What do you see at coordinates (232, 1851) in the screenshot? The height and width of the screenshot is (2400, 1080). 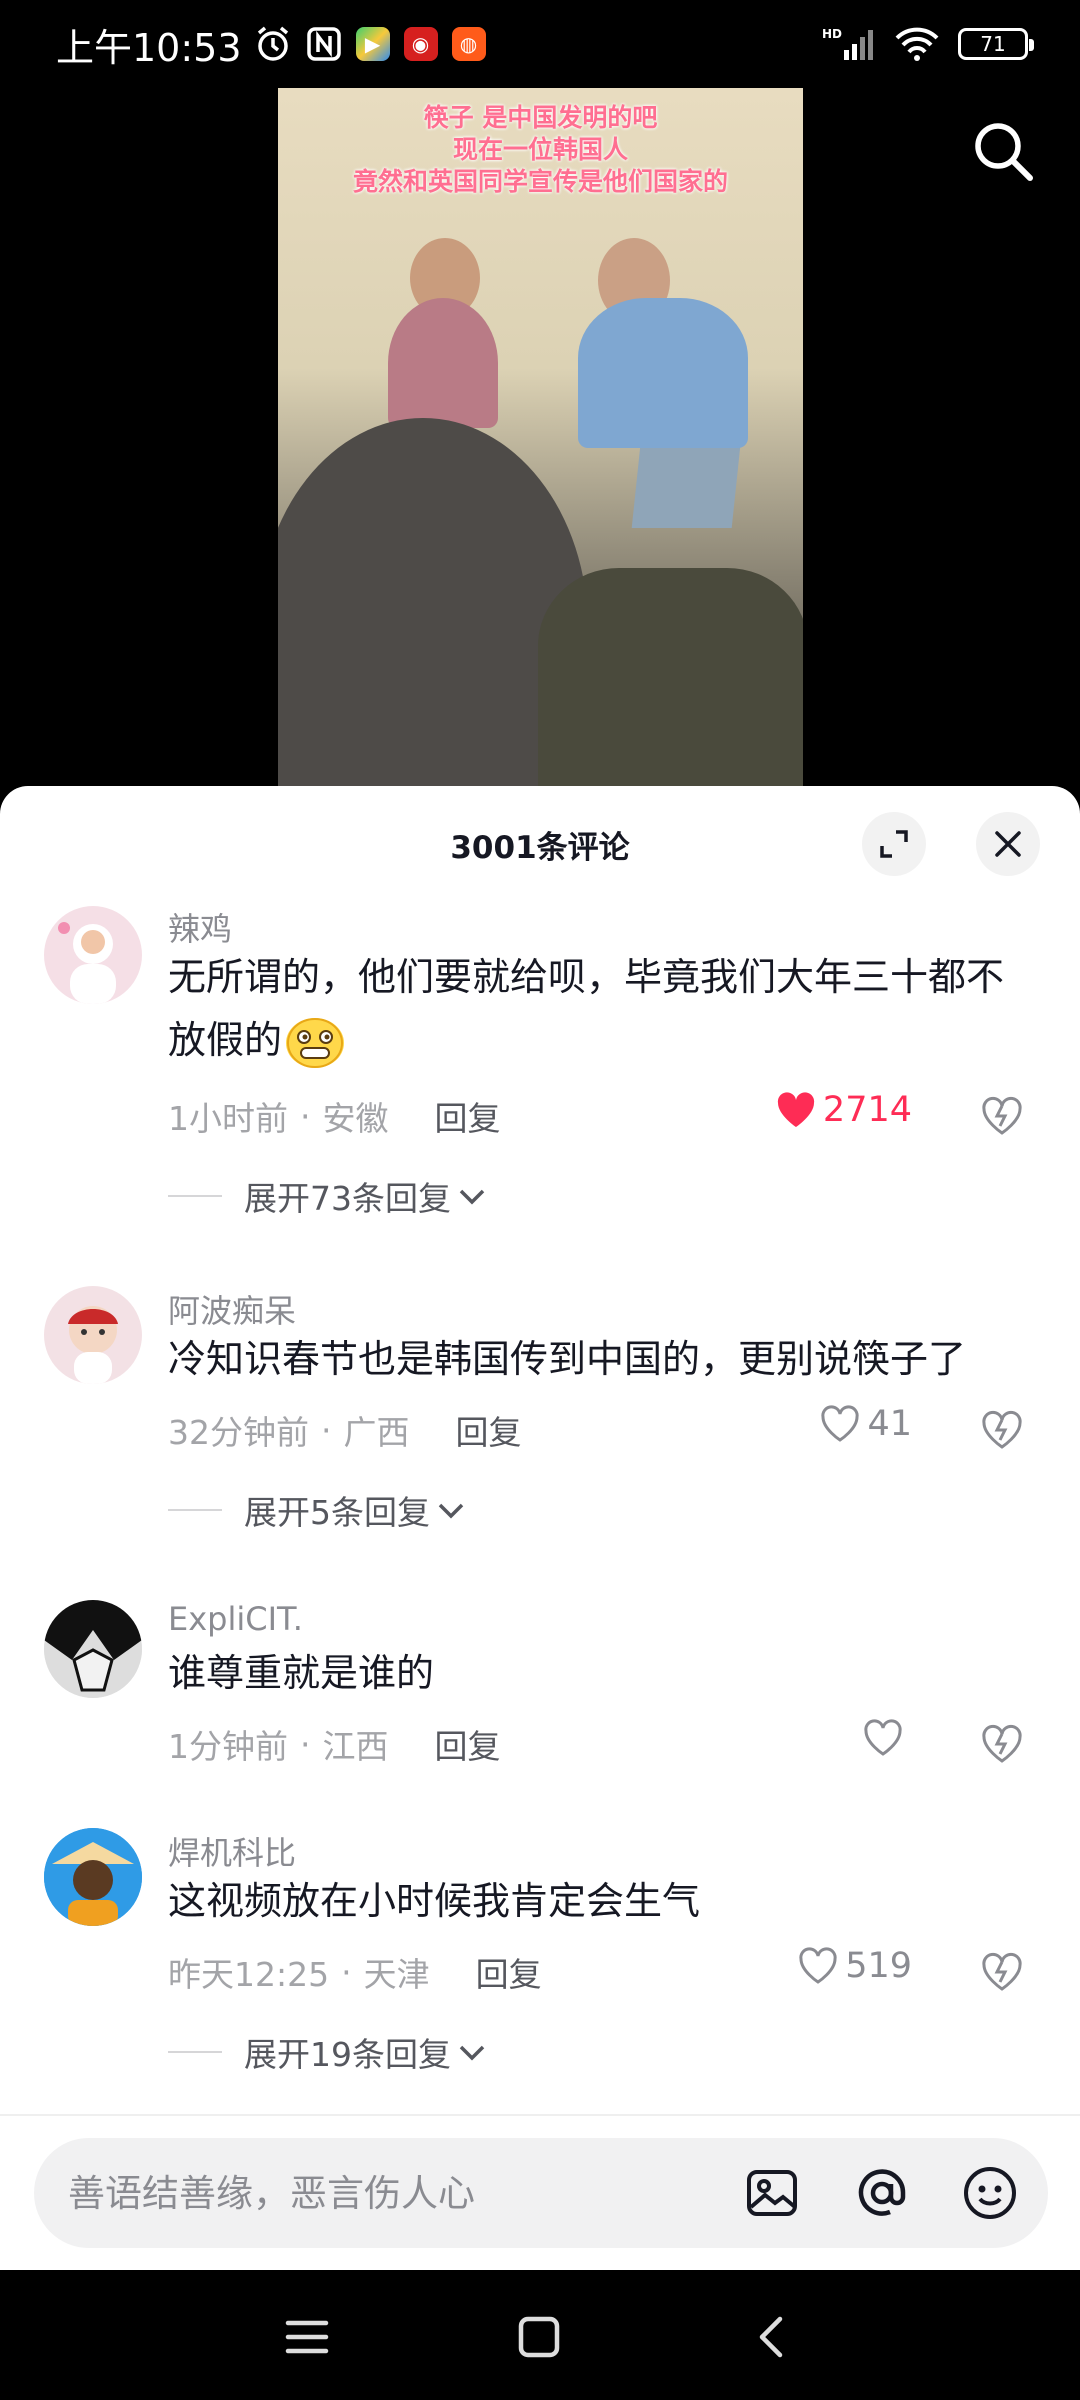 I see `comment-username: 焊机科比` at bounding box center [232, 1851].